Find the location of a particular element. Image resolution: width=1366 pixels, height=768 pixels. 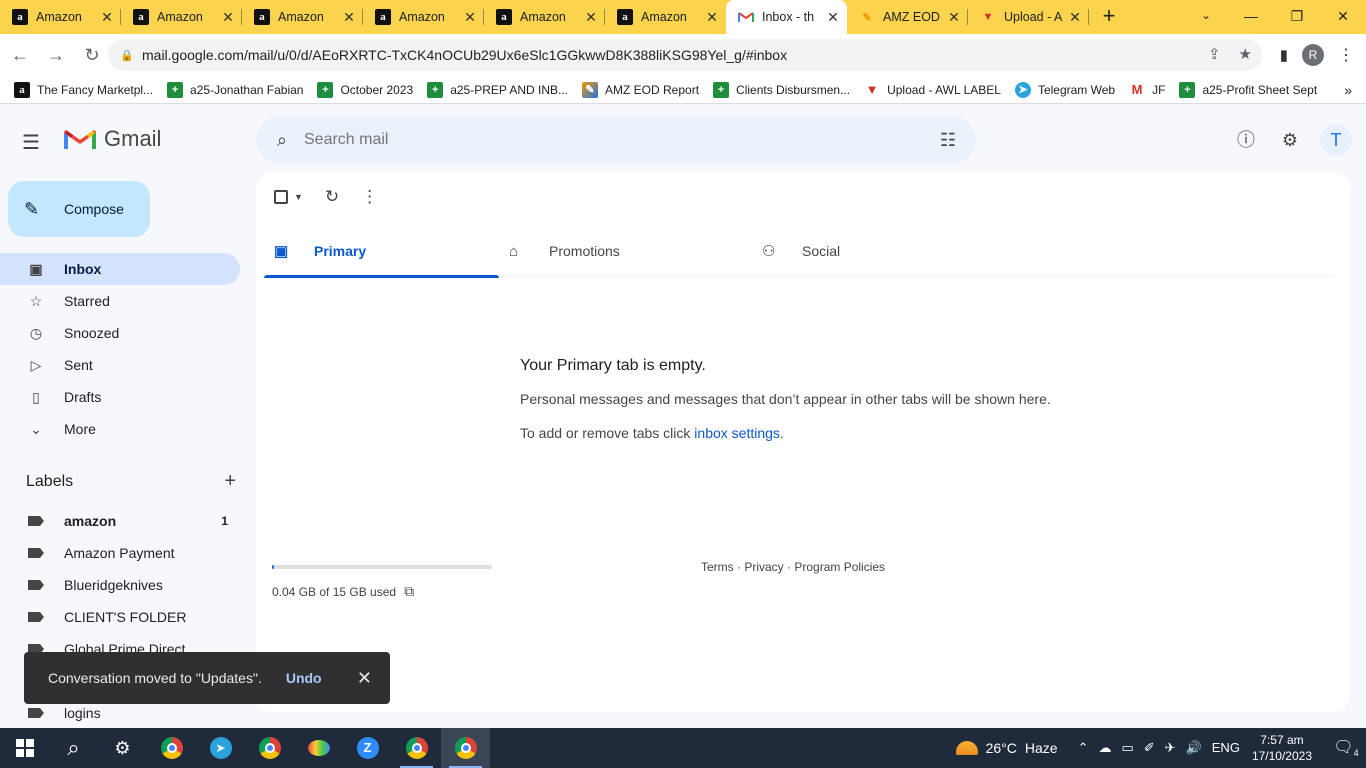

chevron-up-icon: ⌃ is located at coordinates (1083, 748).